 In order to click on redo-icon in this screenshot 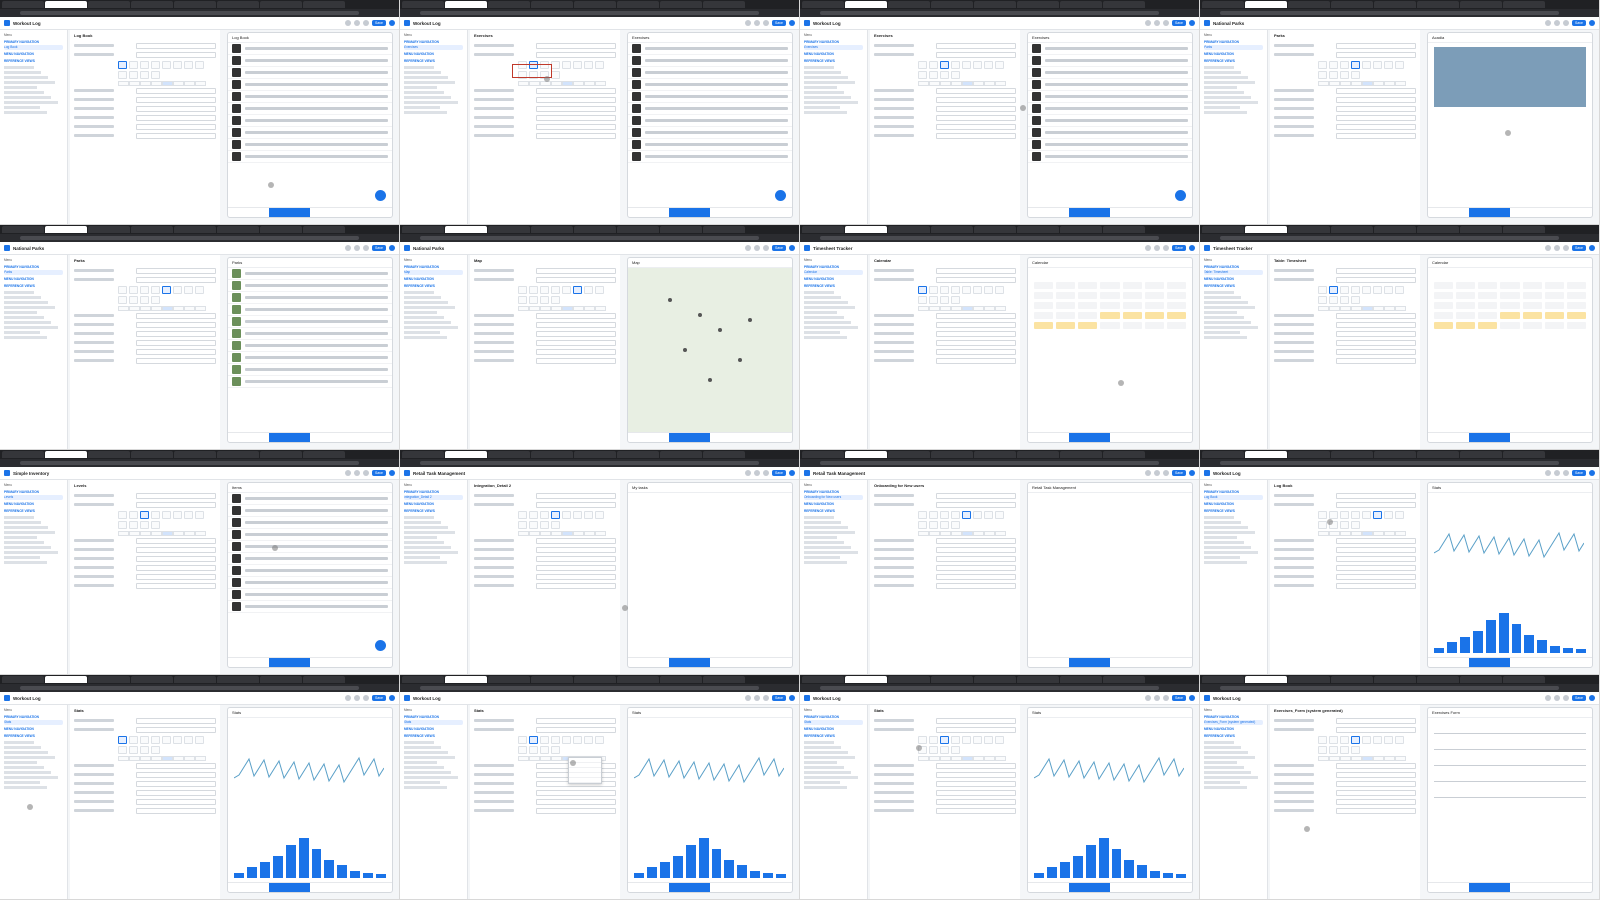, I will do `click(357, 698)`.